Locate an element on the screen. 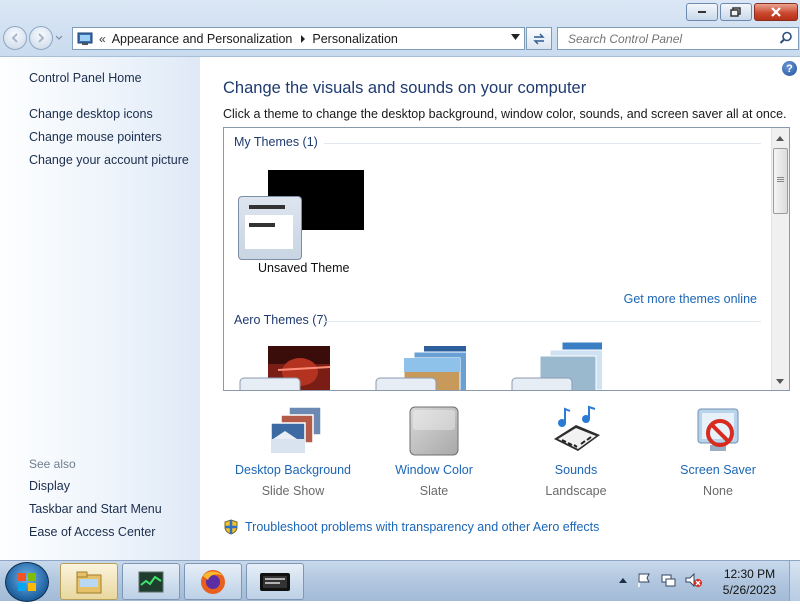 The height and width of the screenshot is (604, 800). forward-button is located at coordinates (41, 38).